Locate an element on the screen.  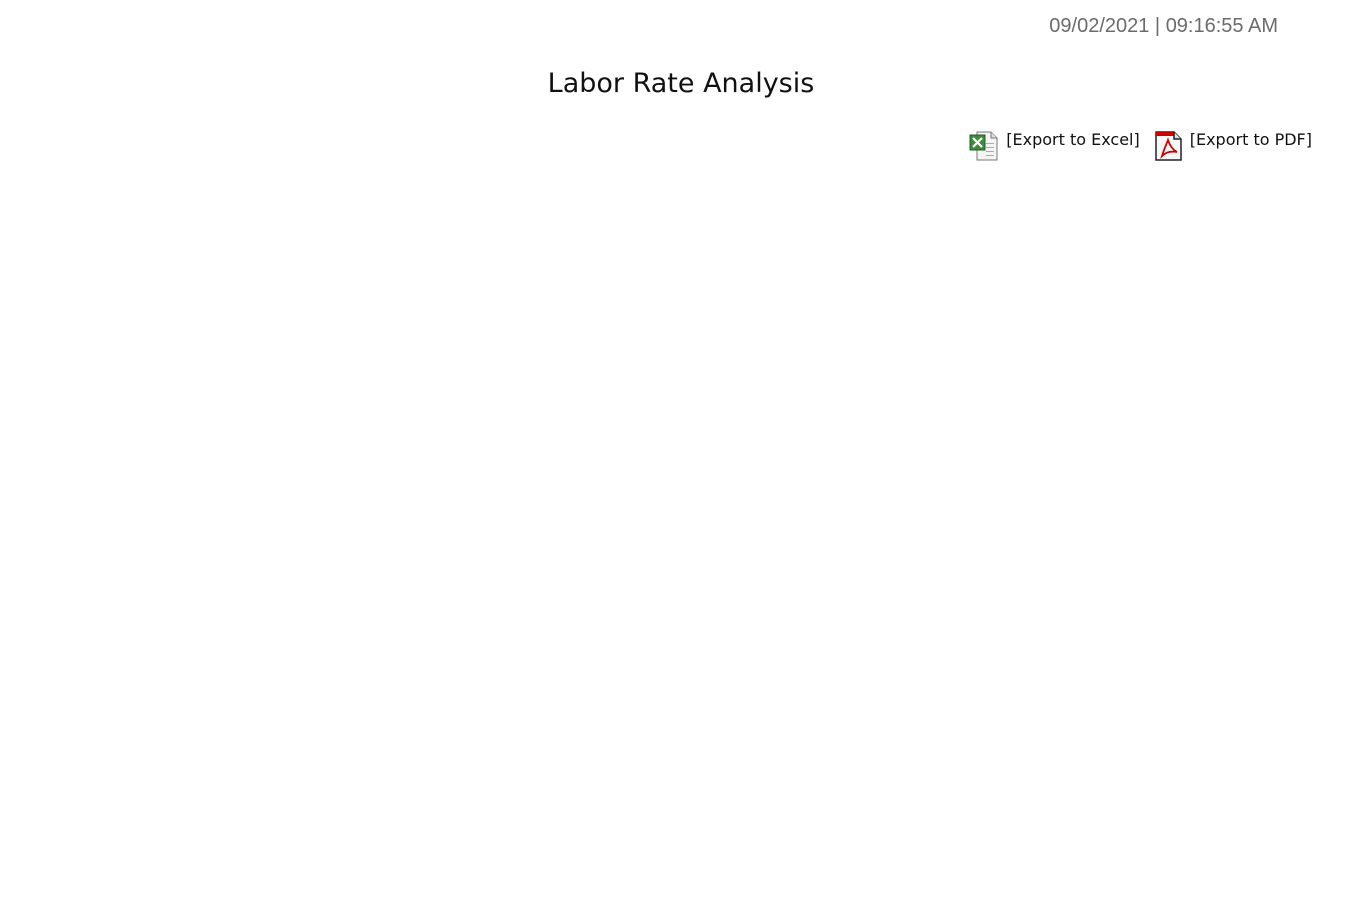
export-pdf-link: [Export to PDF] is located at coordinates (1232, 145).